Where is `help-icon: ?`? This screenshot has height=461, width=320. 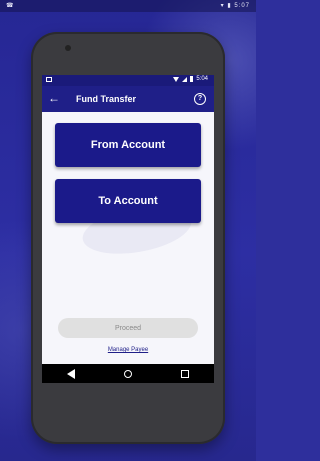
help-icon: ? is located at coordinates (200, 99).